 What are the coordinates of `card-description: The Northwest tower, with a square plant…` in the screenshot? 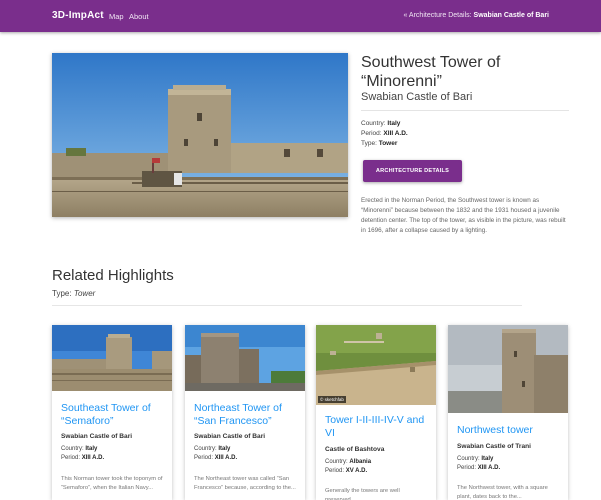 It's located at (502, 492).